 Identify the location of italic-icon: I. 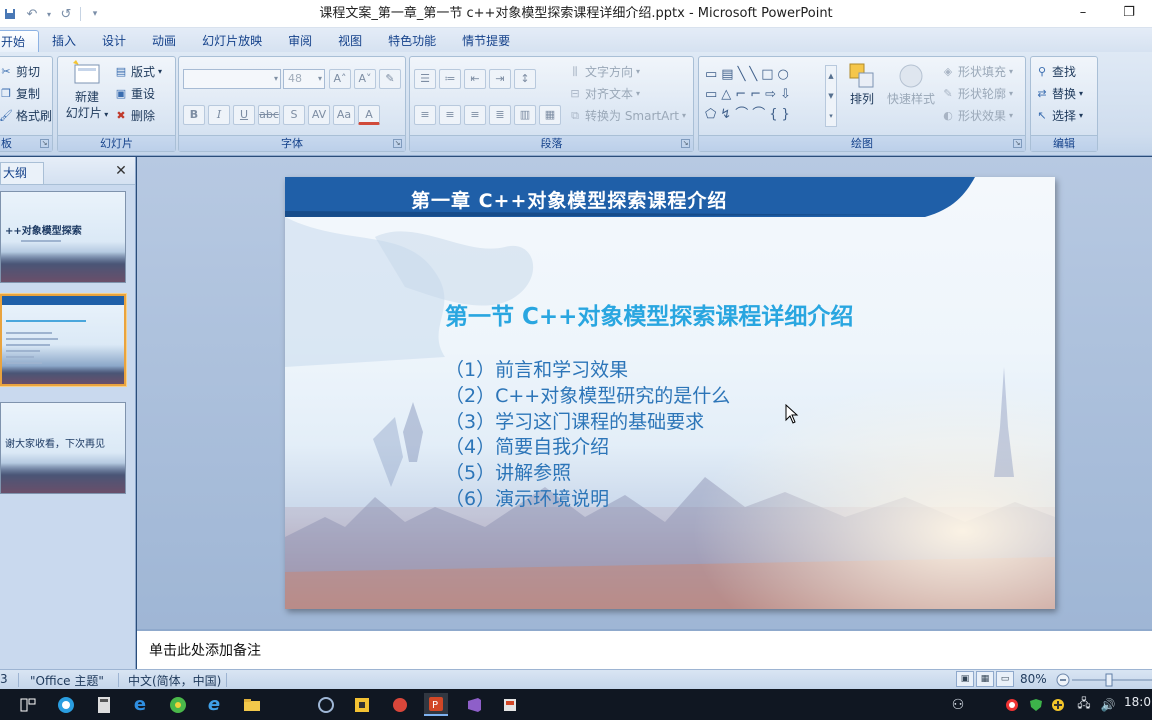
(219, 115).